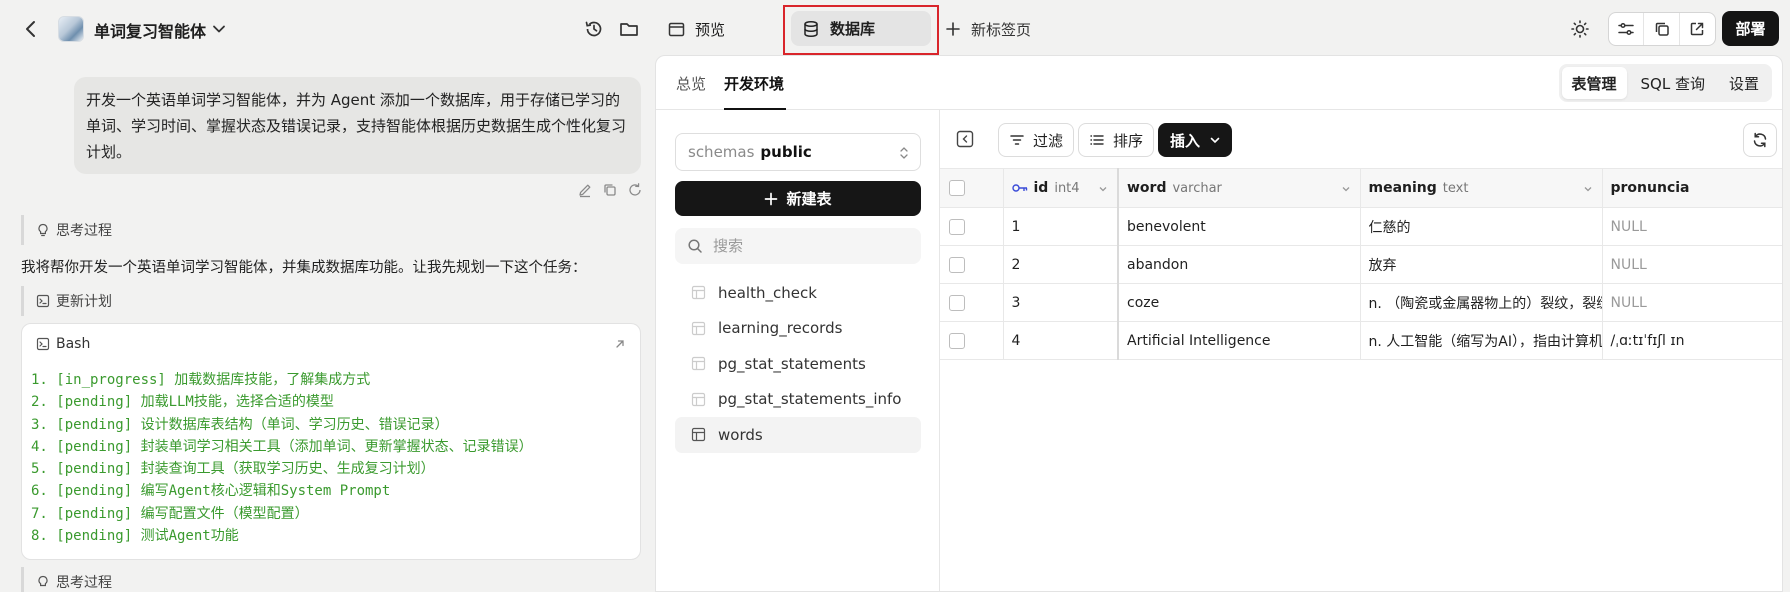 This screenshot has height=592, width=1790. What do you see at coordinates (1481, 264) in the screenshot?
I see `cell-meaning: 放弃` at bounding box center [1481, 264].